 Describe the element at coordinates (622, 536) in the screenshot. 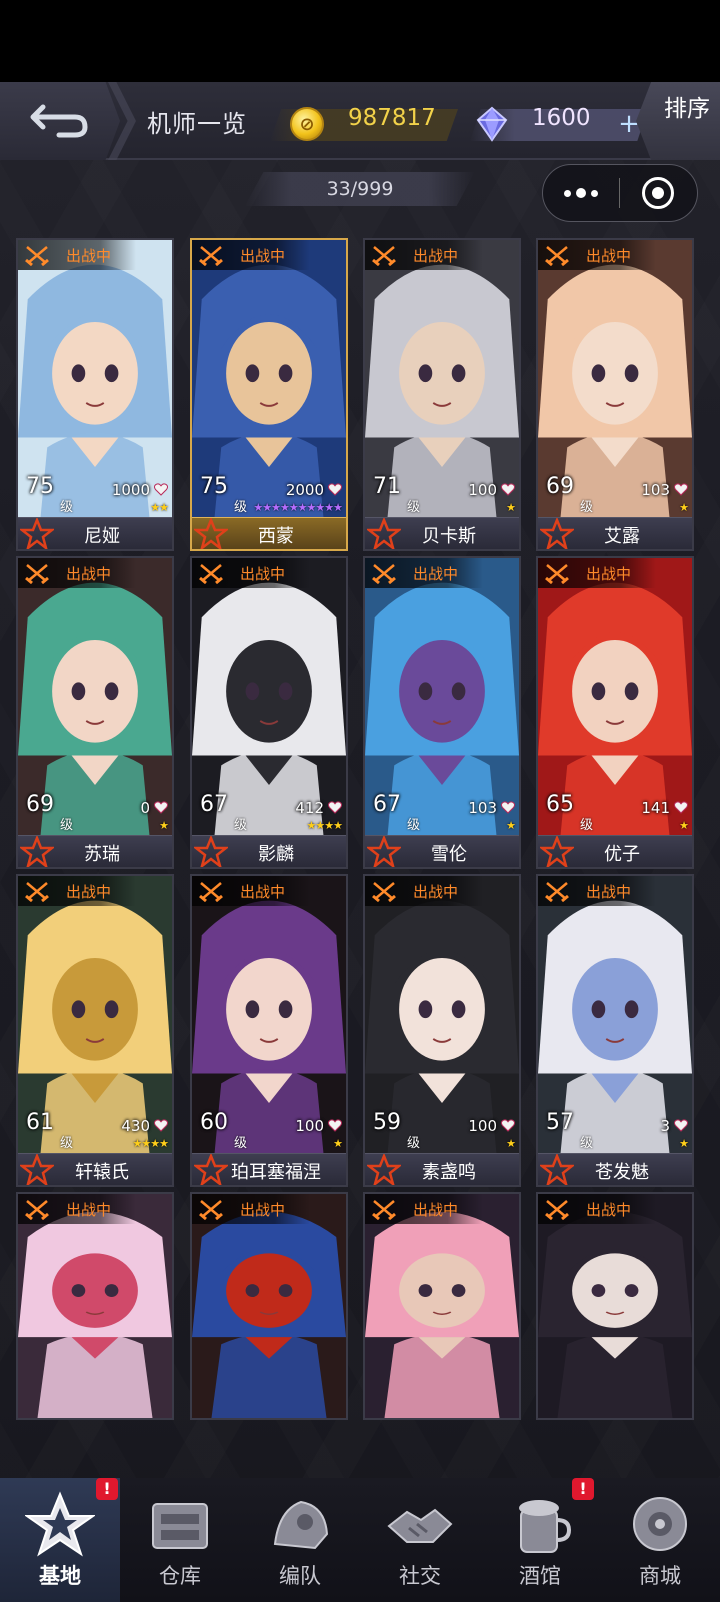

I see `pilot-name: 艾露` at that location.